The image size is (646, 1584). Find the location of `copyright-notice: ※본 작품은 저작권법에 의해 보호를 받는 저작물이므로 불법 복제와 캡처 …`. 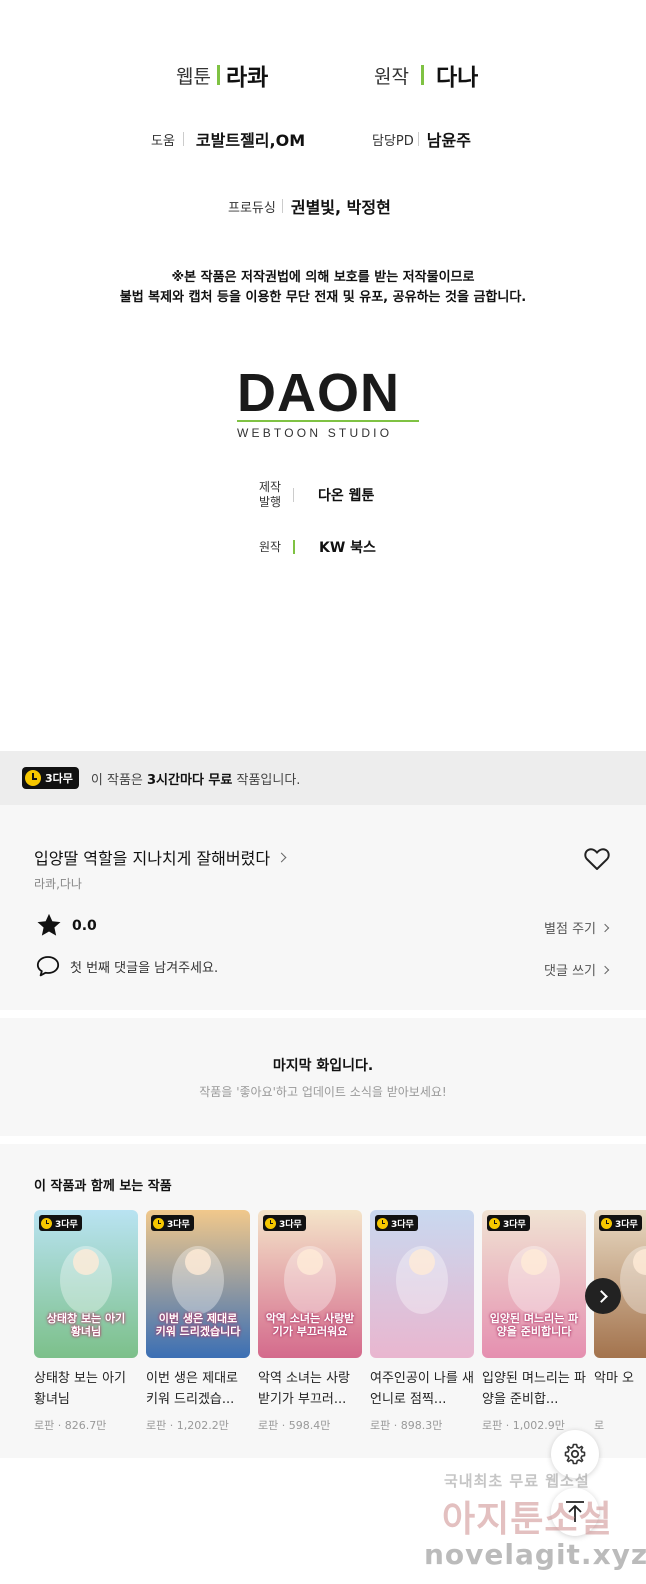

copyright-notice: ※본 작품은 저작권법에 의해 보호를 받는 저작물이므로 불법 복제와 캡처 … is located at coordinates (323, 288).